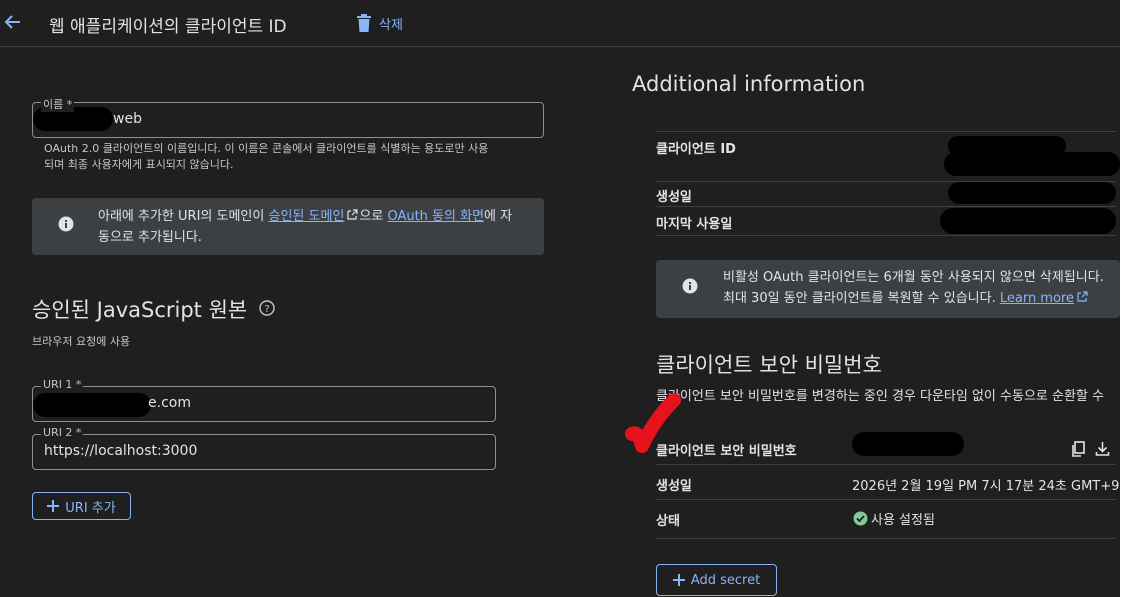  What do you see at coordinates (58, 104) in the screenshot?
I see `name-field-label: 이름 *` at bounding box center [58, 104].